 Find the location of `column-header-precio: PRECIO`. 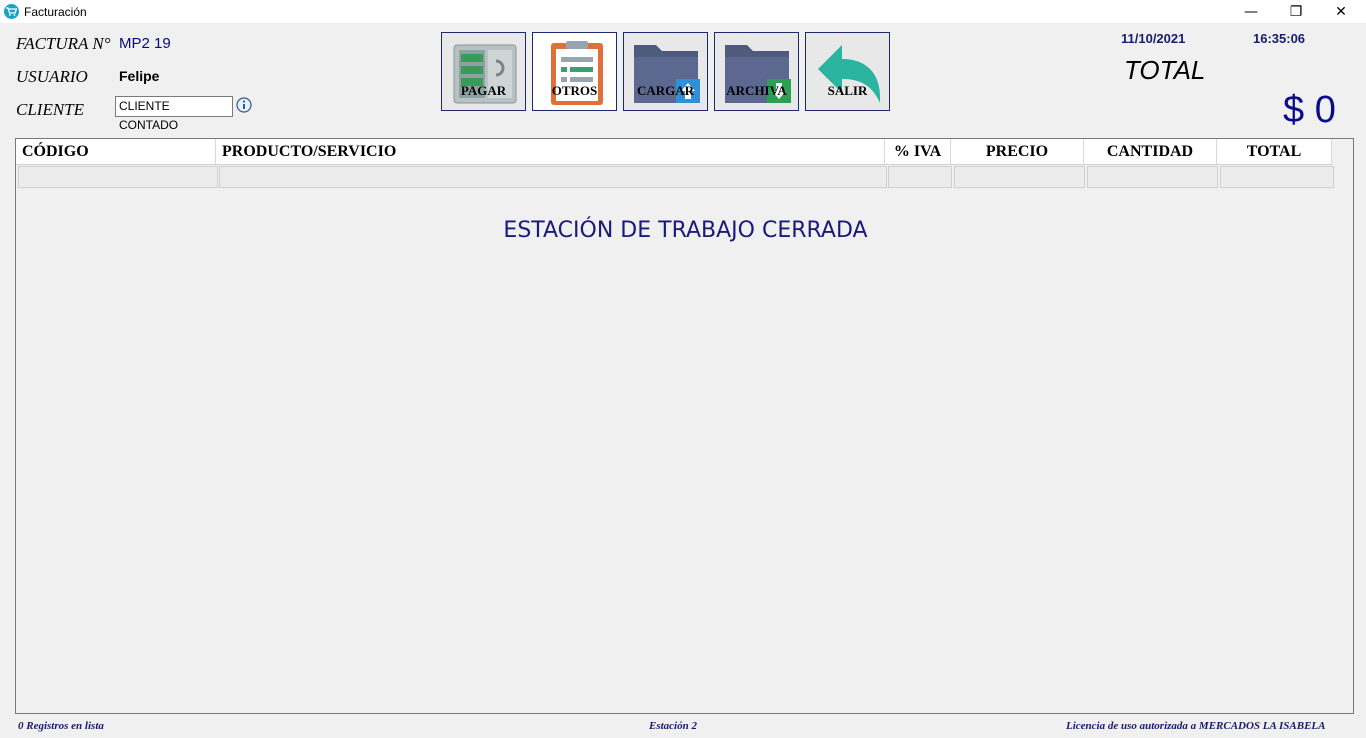

column-header-precio: PRECIO is located at coordinates (1017, 151).